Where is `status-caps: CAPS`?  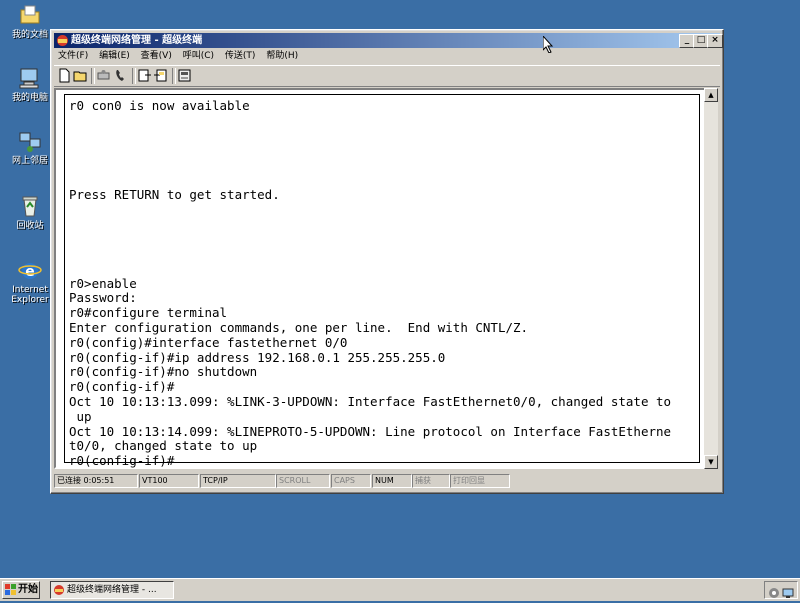 status-caps: CAPS is located at coordinates (351, 481).